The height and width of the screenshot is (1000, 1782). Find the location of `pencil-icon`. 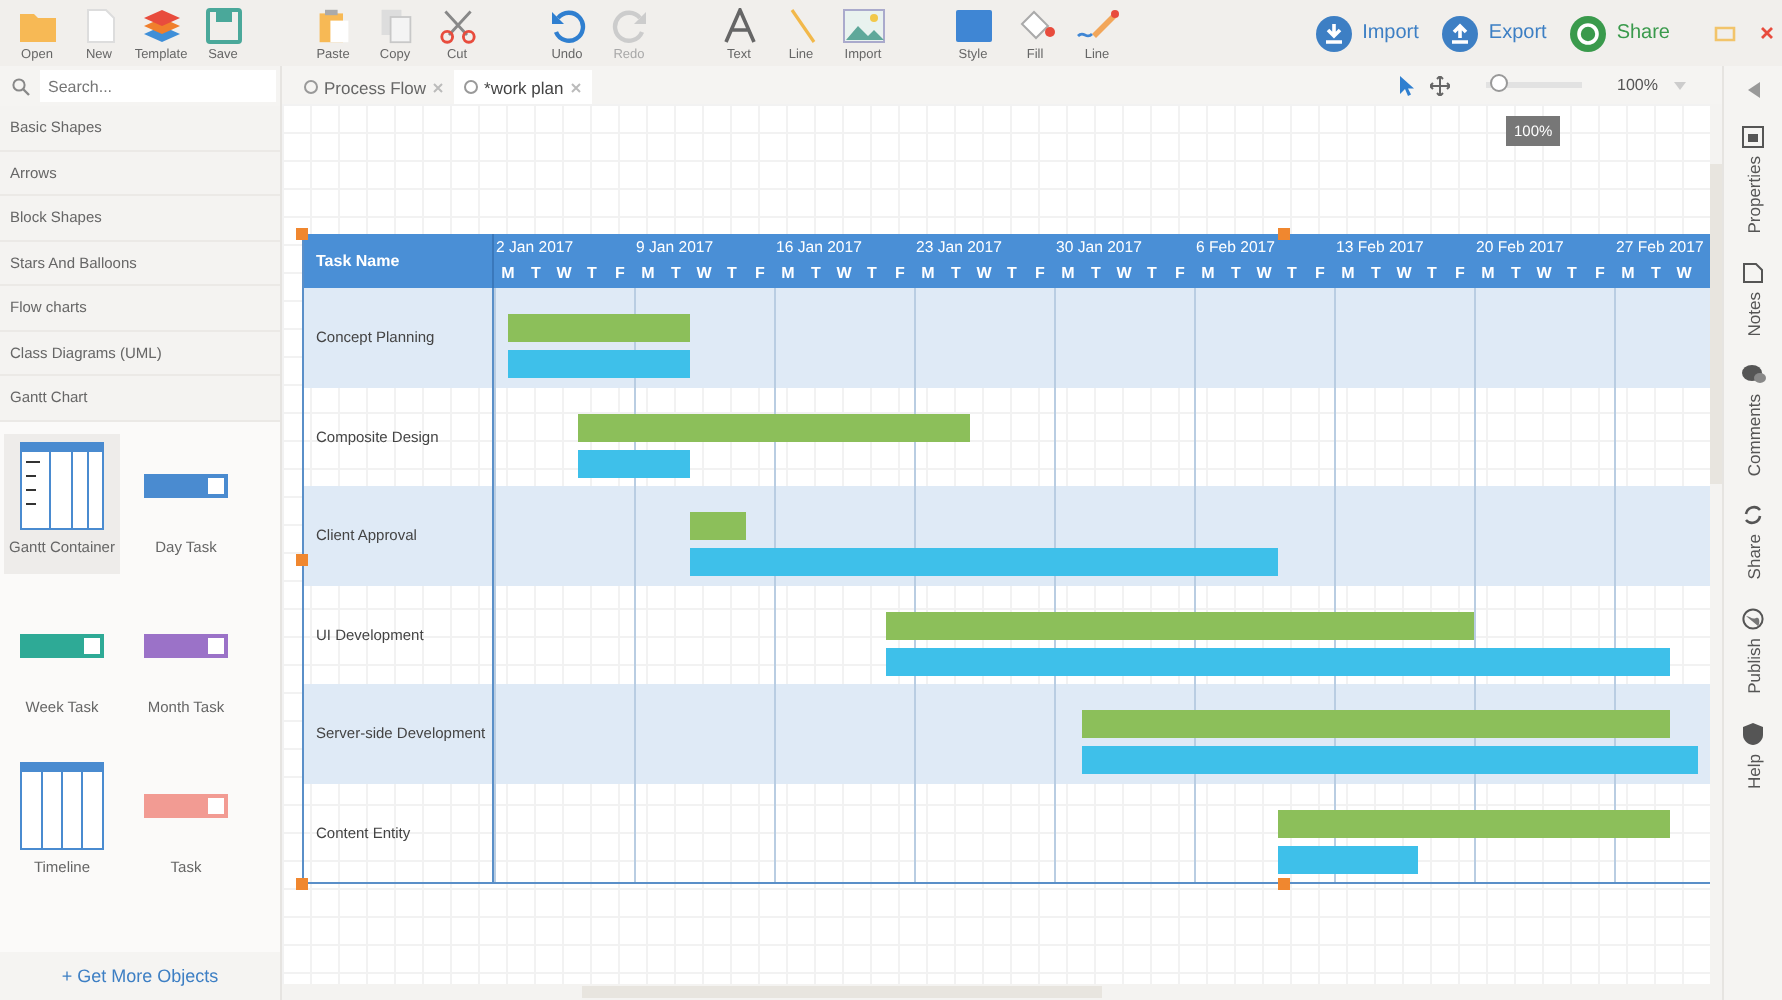

pencil-icon is located at coordinates (1097, 26).